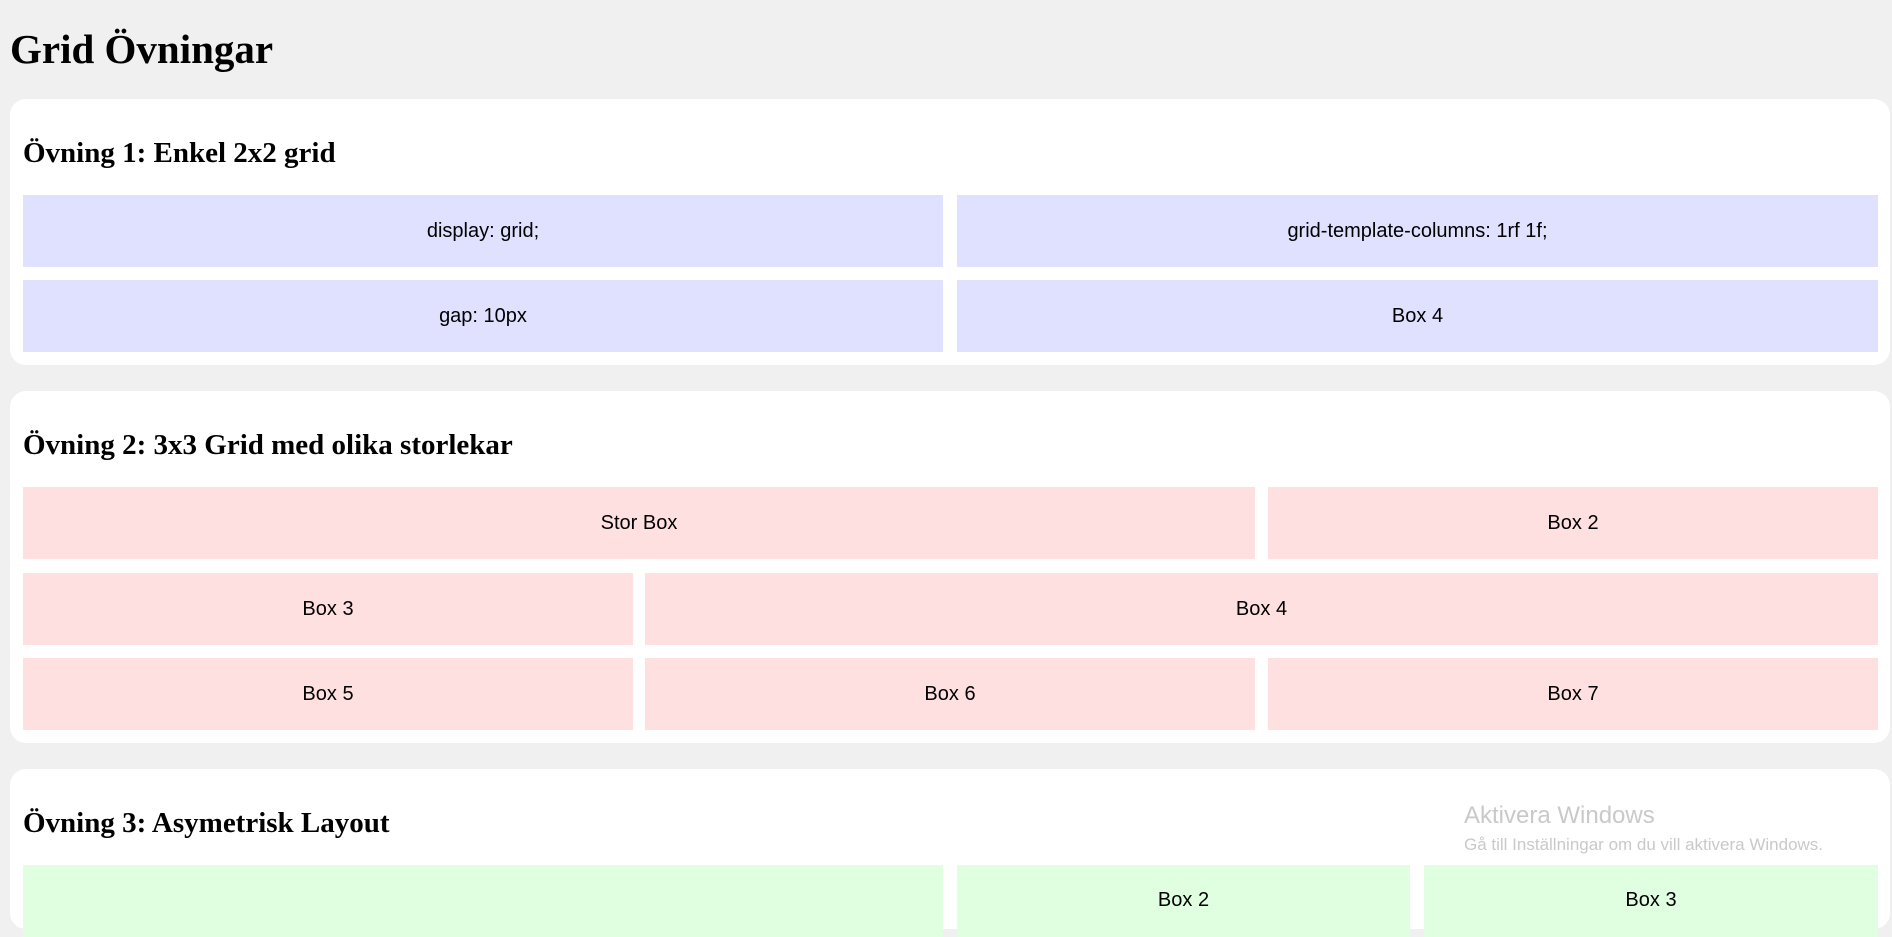  Describe the element at coordinates (1417, 231) in the screenshot. I see `grid-box-2: grid-template-columns: 1rf 1f;` at that location.